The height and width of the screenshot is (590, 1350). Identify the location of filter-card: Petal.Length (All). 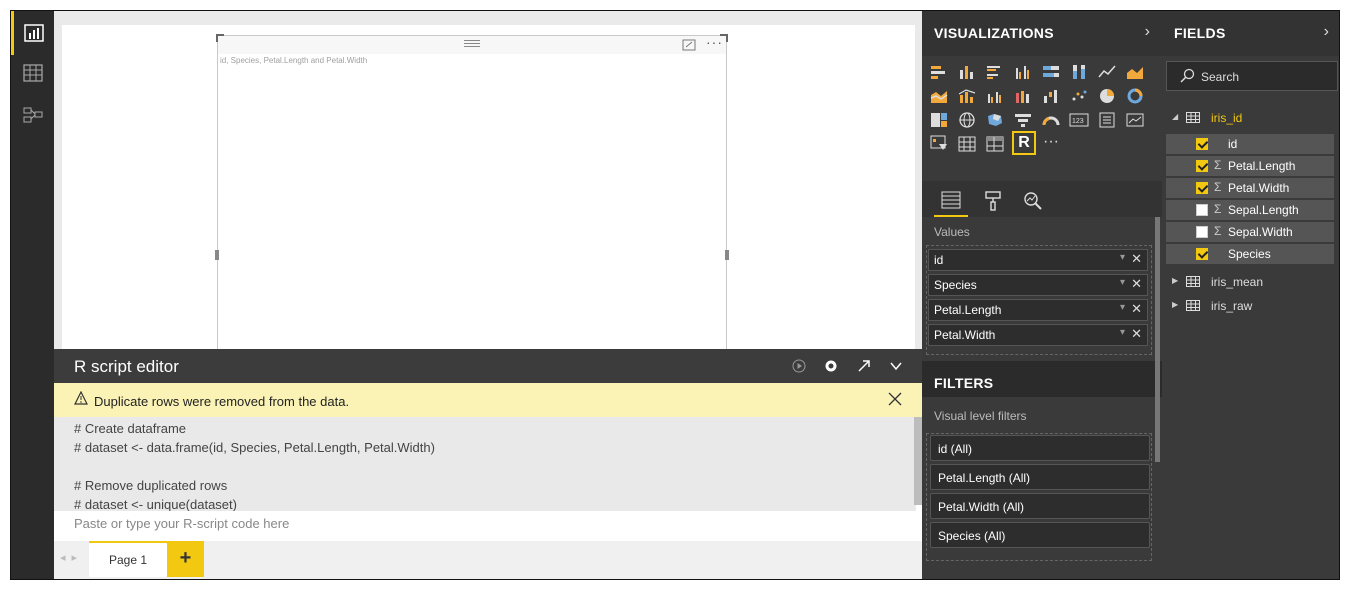
(1040, 477).